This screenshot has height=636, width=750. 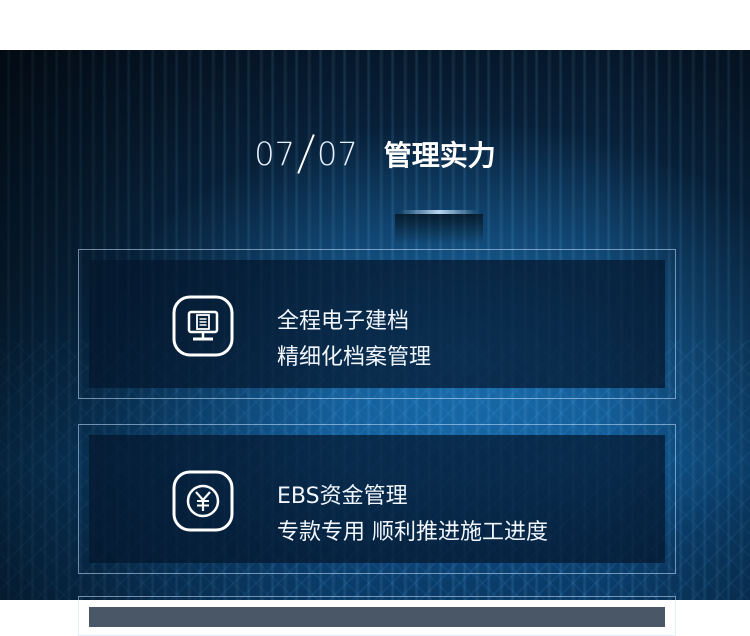 What do you see at coordinates (412, 515) in the screenshot?
I see `card-text: EBS资金管理 专款专用 顺利推进施工进度` at bounding box center [412, 515].